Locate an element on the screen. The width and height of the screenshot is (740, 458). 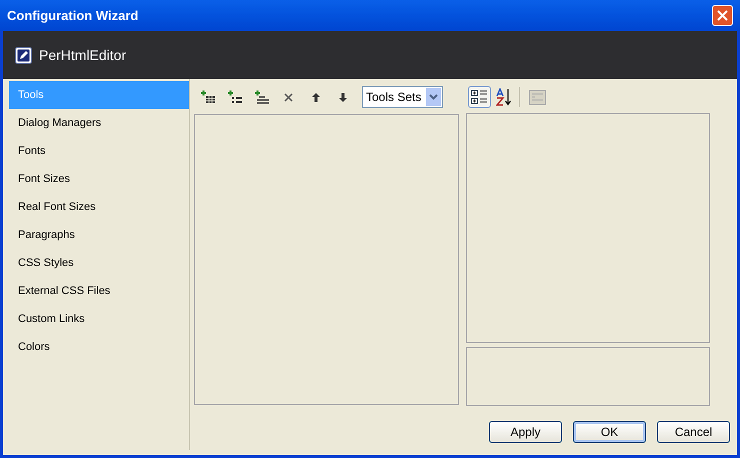
sidebar-item: Custom Links is located at coordinates (99, 319).